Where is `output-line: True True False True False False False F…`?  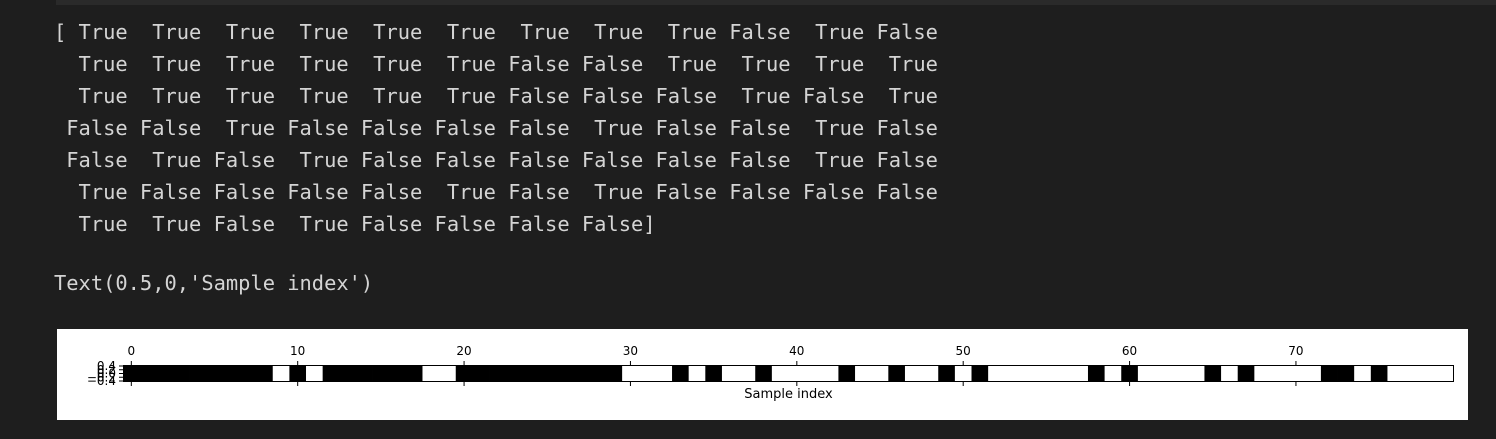 output-line: True True False True False False False F… is located at coordinates (355, 224).